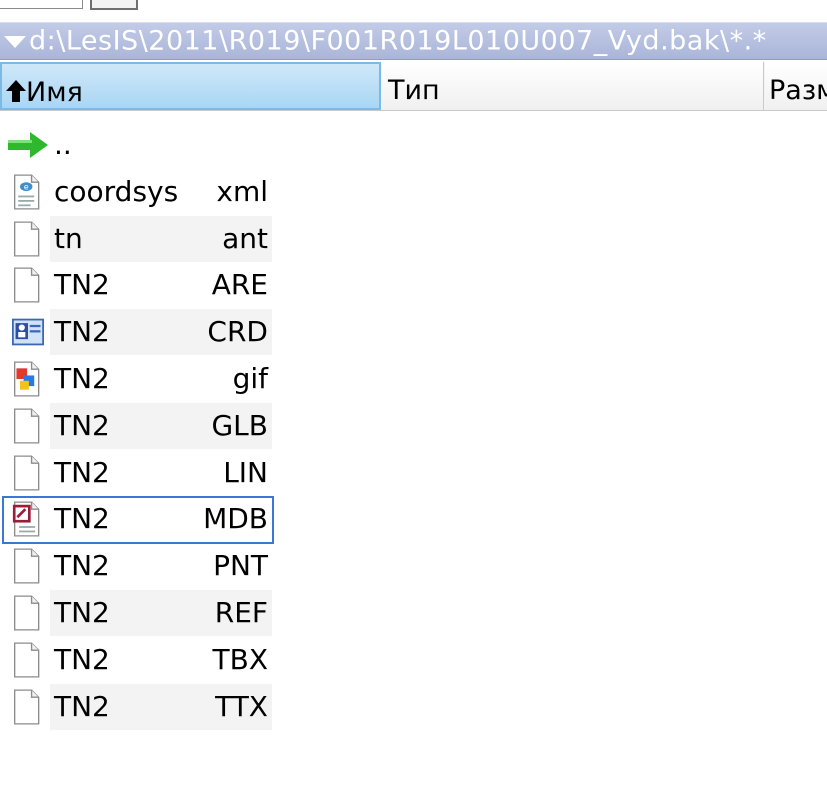 The height and width of the screenshot is (798, 827). What do you see at coordinates (136, 660) in the screenshot?
I see `file-row: TN2 TBX` at bounding box center [136, 660].